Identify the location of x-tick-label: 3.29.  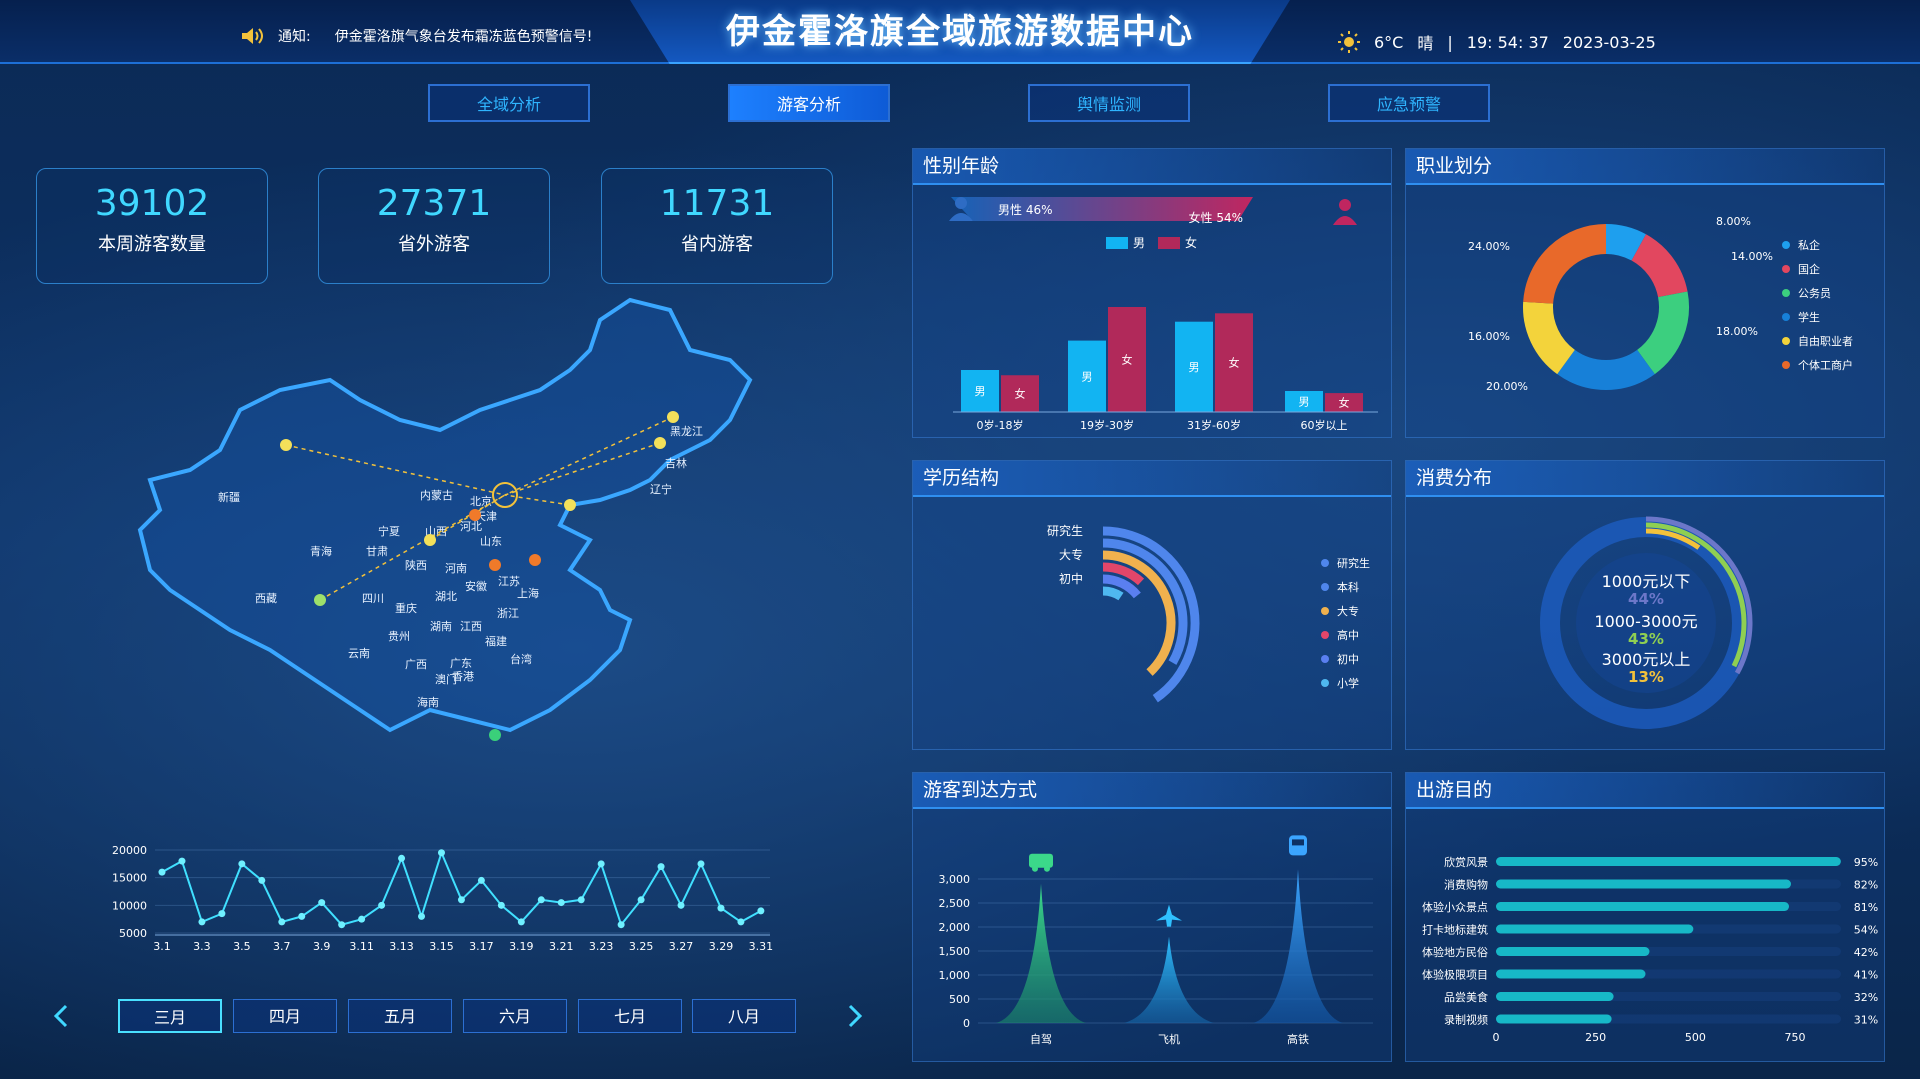
(721, 946).